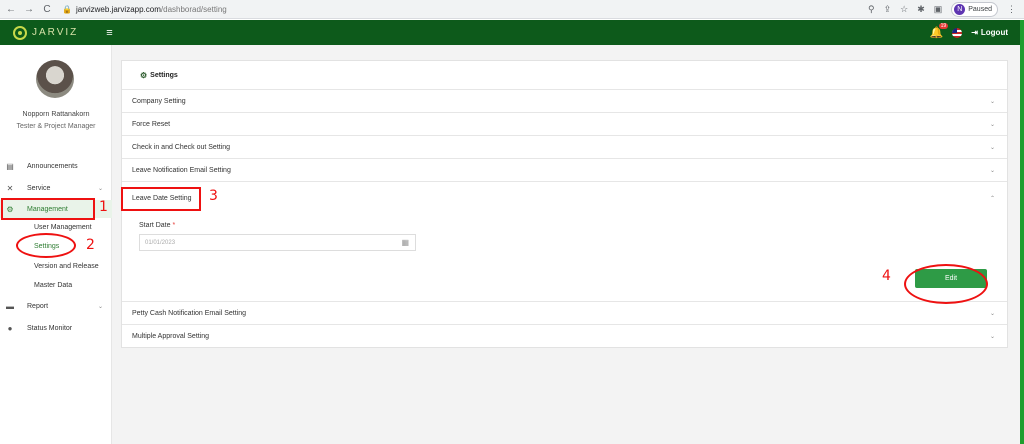  I want to click on forward-button: →, so click(29, 9).